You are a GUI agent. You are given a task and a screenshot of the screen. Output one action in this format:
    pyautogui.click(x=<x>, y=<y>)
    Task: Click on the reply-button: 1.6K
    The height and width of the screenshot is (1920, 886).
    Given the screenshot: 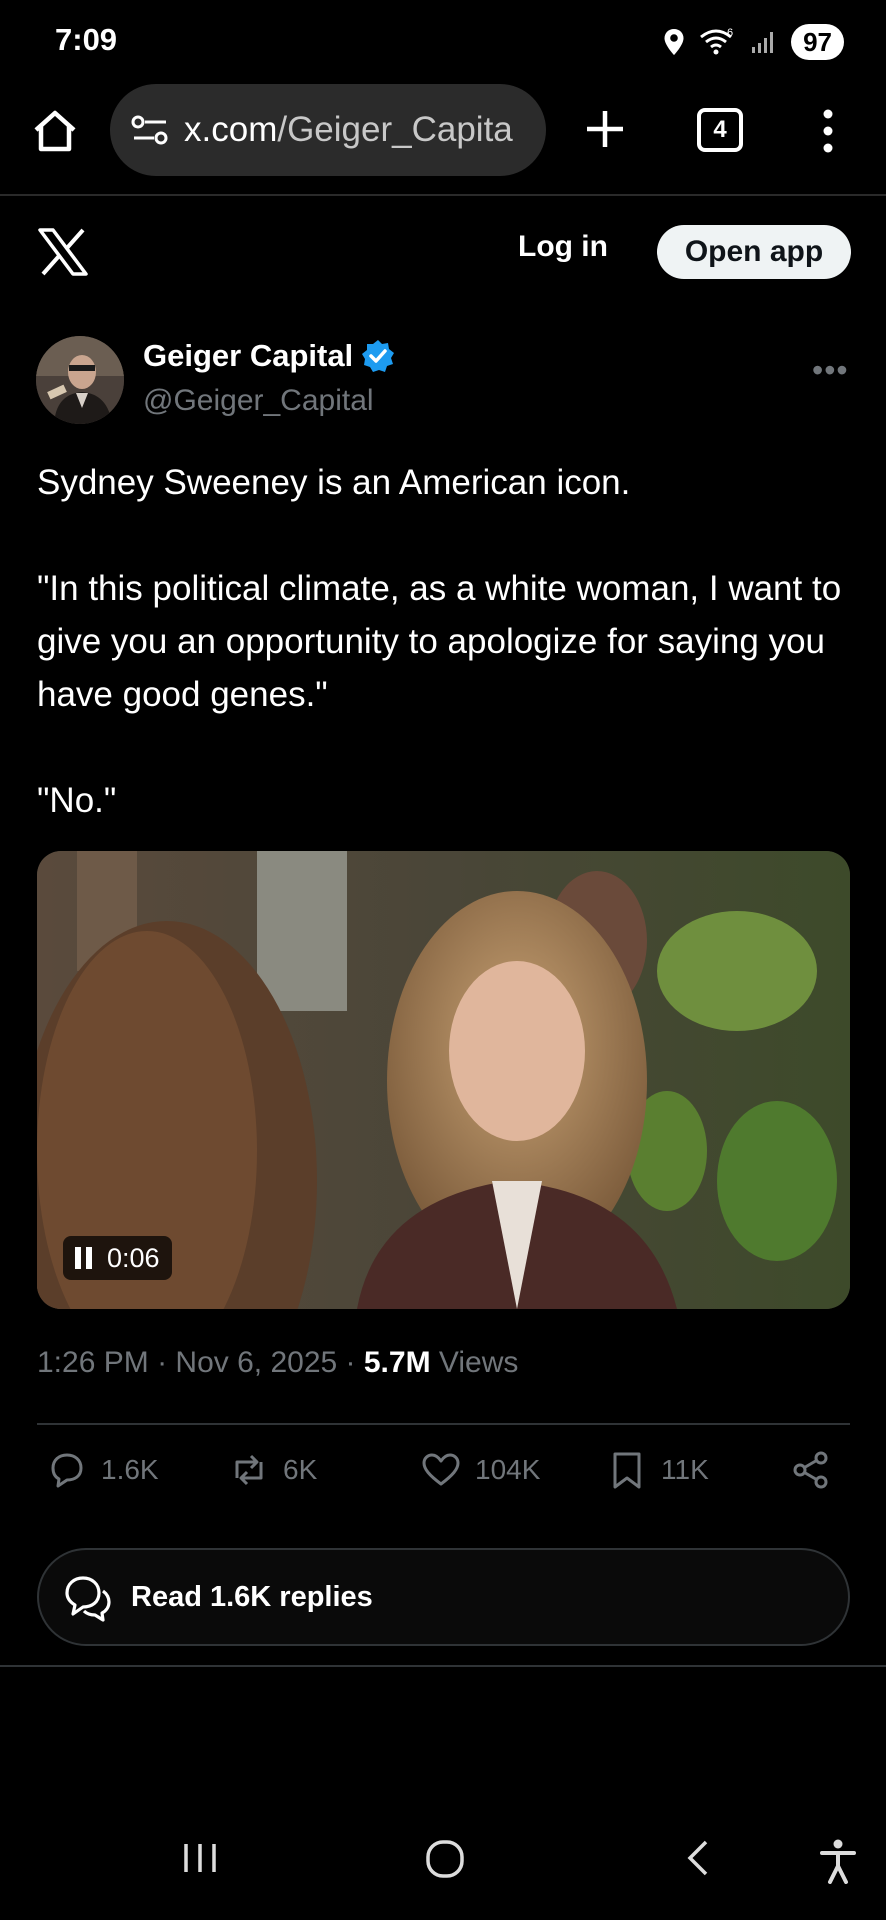 What is the action you would take?
    pyautogui.click(x=102, y=1470)
    